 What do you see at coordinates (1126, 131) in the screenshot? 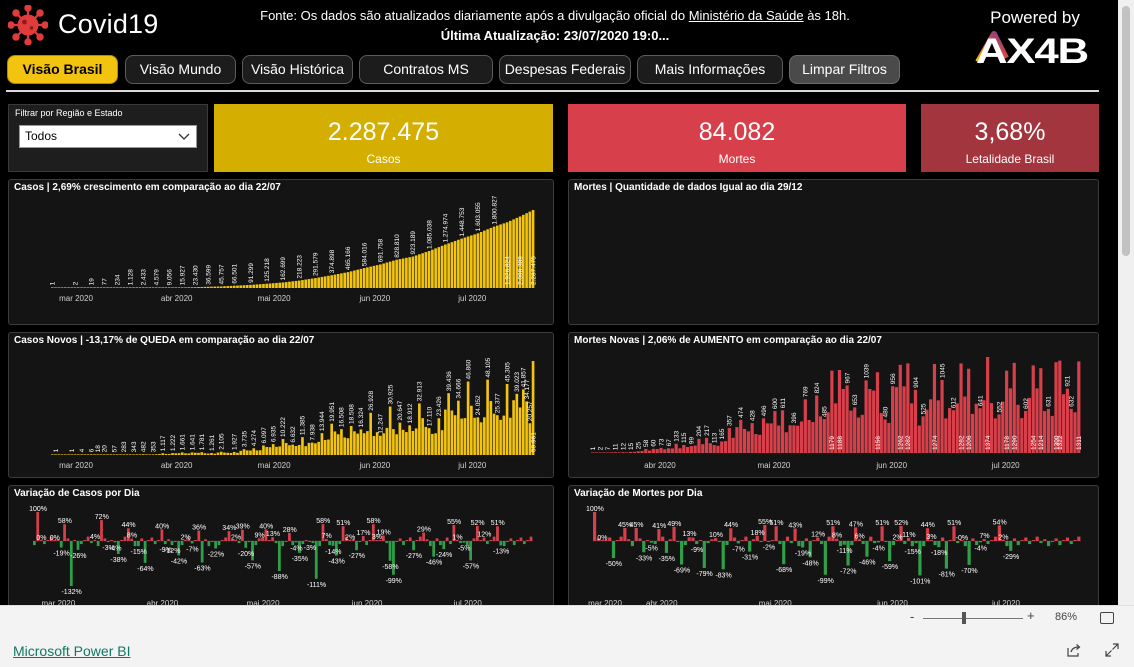
I see `scrollbar-thumb` at bounding box center [1126, 131].